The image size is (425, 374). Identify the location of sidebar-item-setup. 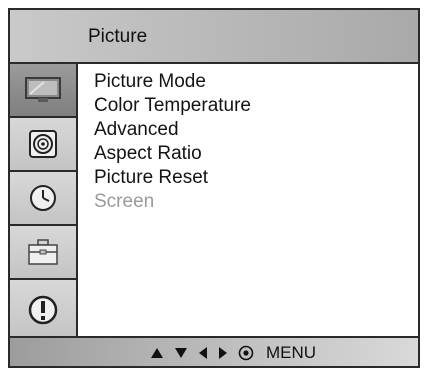
(43, 253).